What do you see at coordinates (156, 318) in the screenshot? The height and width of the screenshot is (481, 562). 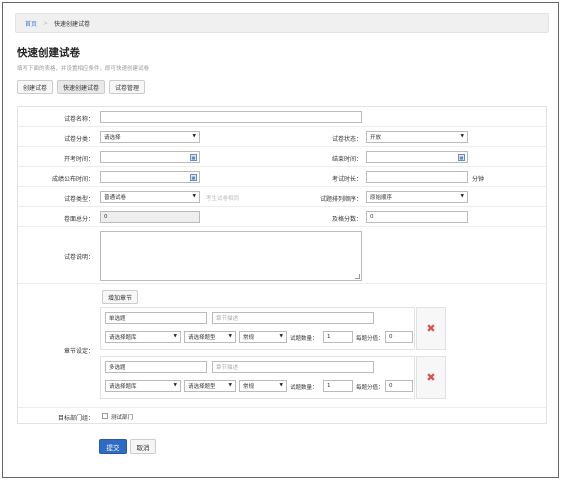 I see `section-name-input: 单选题` at bounding box center [156, 318].